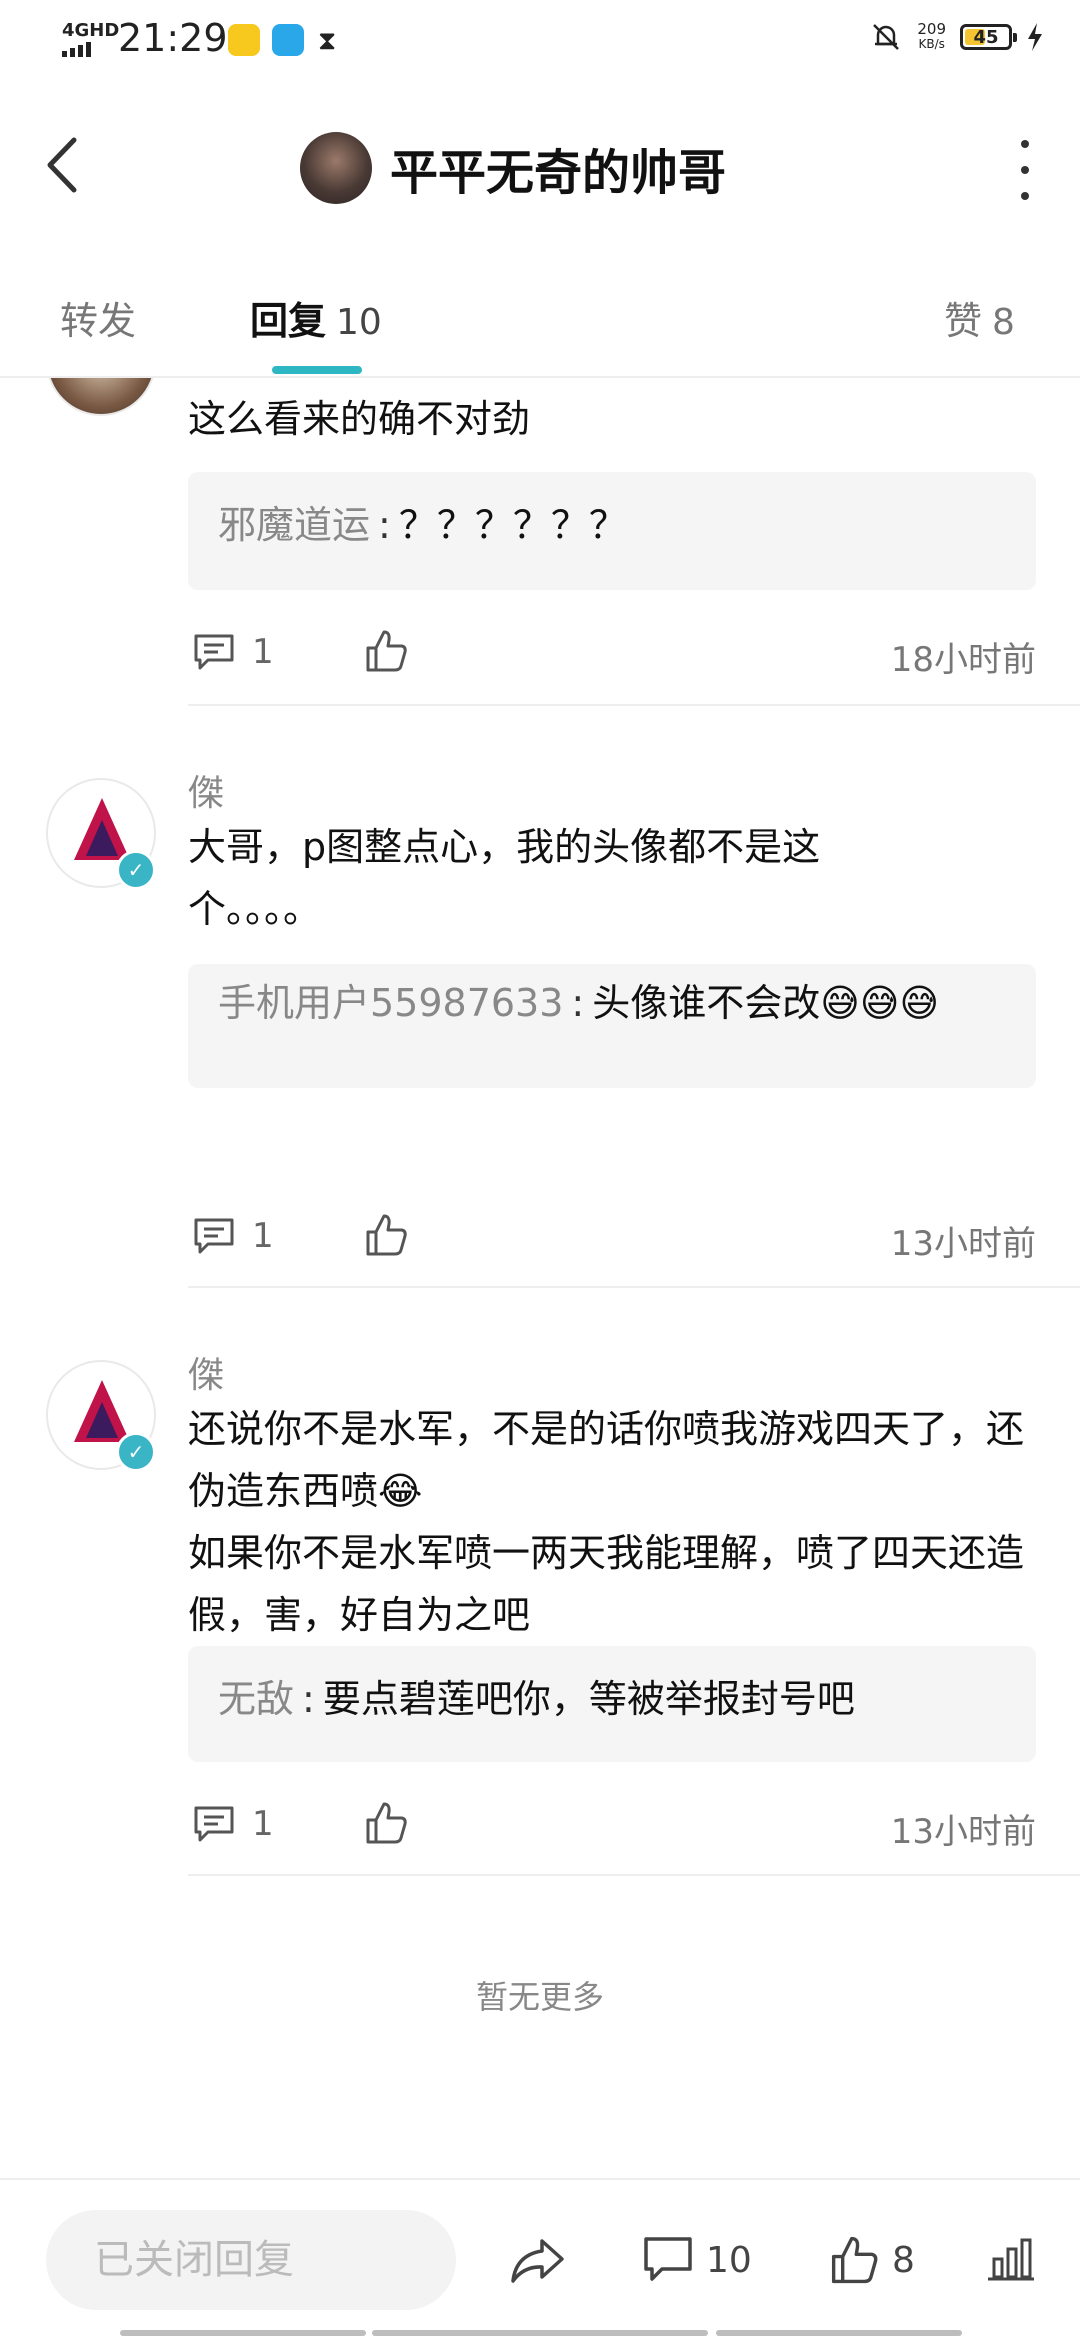 Image resolution: width=1080 pixels, height=2342 pixels. Describe the element at coordinates (540, 40) in the screenshot. I see `status-bar: 4GHD 21:29 ⧗ 209 KB/s 45` at that location.